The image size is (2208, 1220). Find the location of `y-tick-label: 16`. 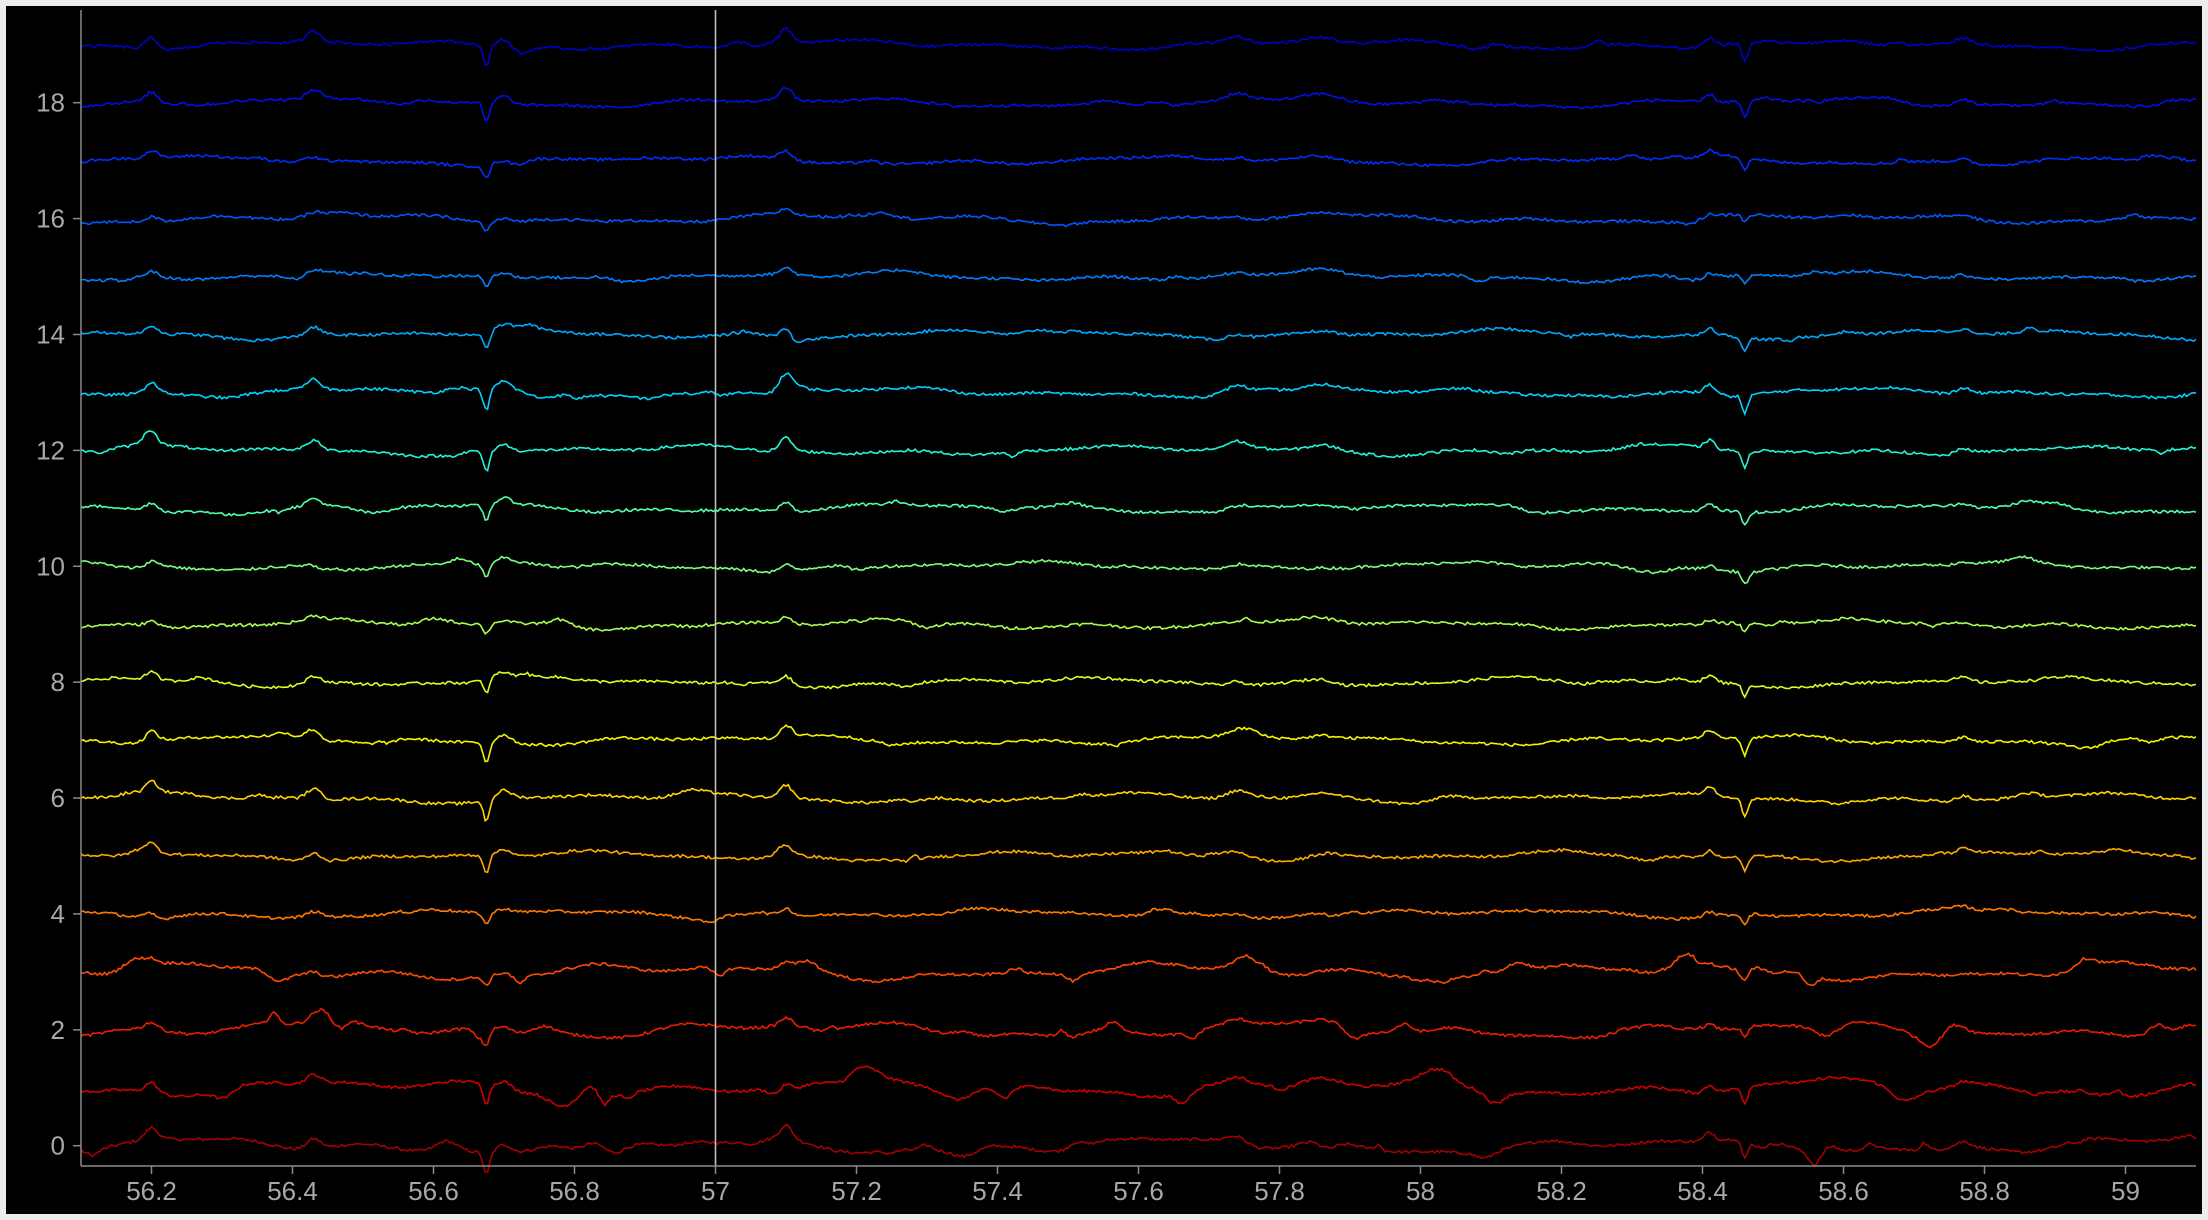

y-tick-label: 16 is located at coordinates (50, 219).